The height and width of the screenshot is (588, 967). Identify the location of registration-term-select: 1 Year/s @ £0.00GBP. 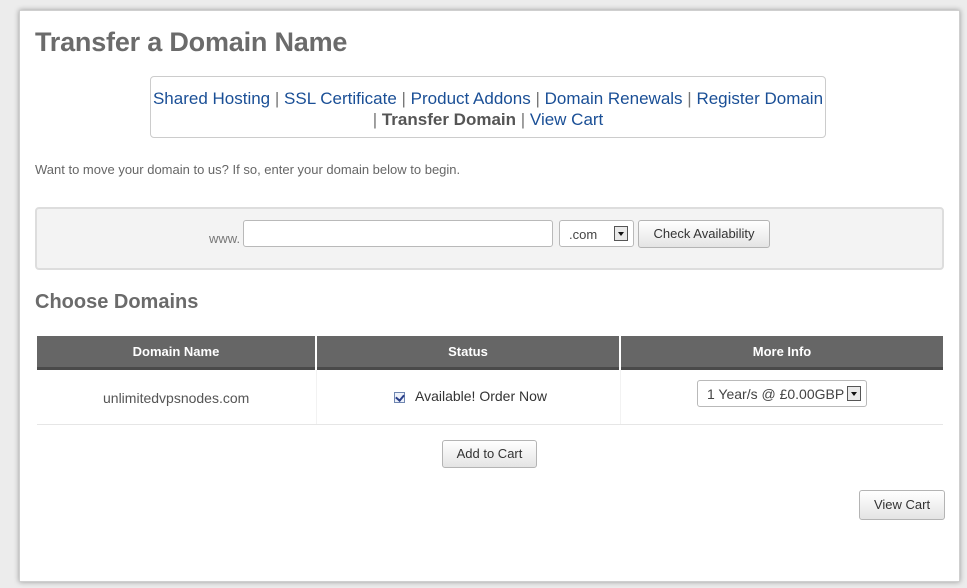
(782, 393).